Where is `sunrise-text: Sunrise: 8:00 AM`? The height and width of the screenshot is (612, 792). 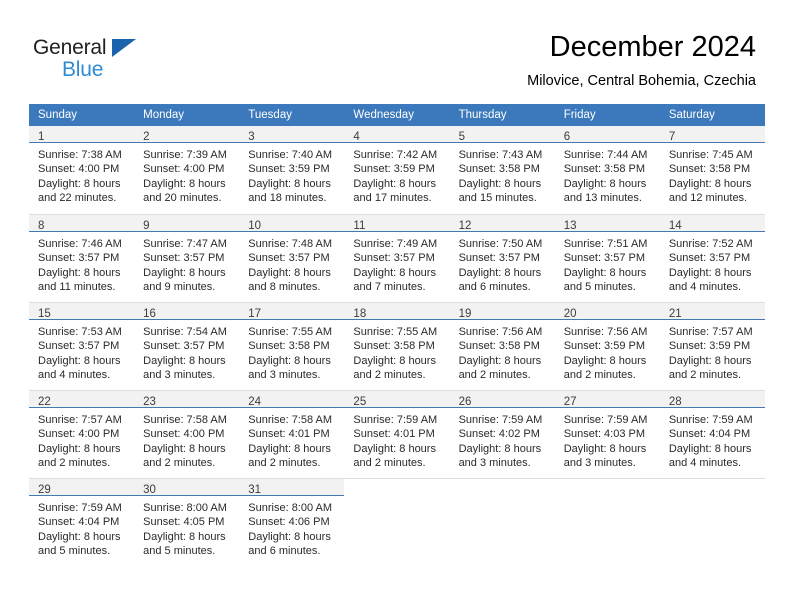 sunrise-text: Sunrise: 8:00 AM is located at coordinates (290, 508).